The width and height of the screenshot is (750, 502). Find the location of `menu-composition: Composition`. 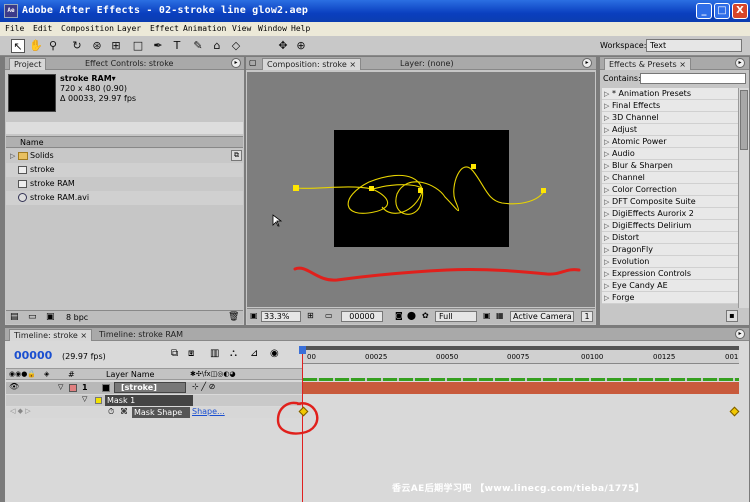

menu-composition: Composition is located at coordinates (87, 28).